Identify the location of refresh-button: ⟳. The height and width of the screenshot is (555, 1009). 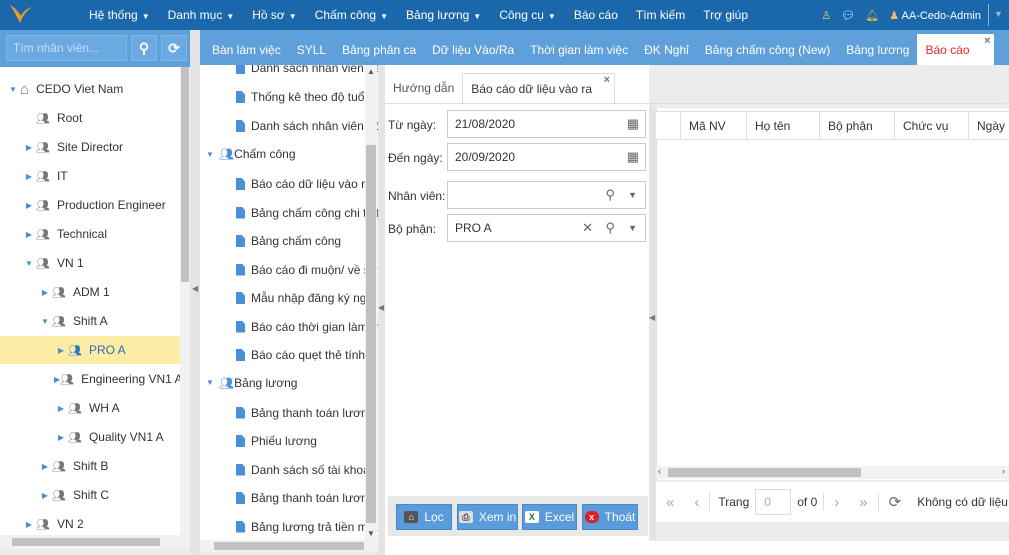
(174, 48).